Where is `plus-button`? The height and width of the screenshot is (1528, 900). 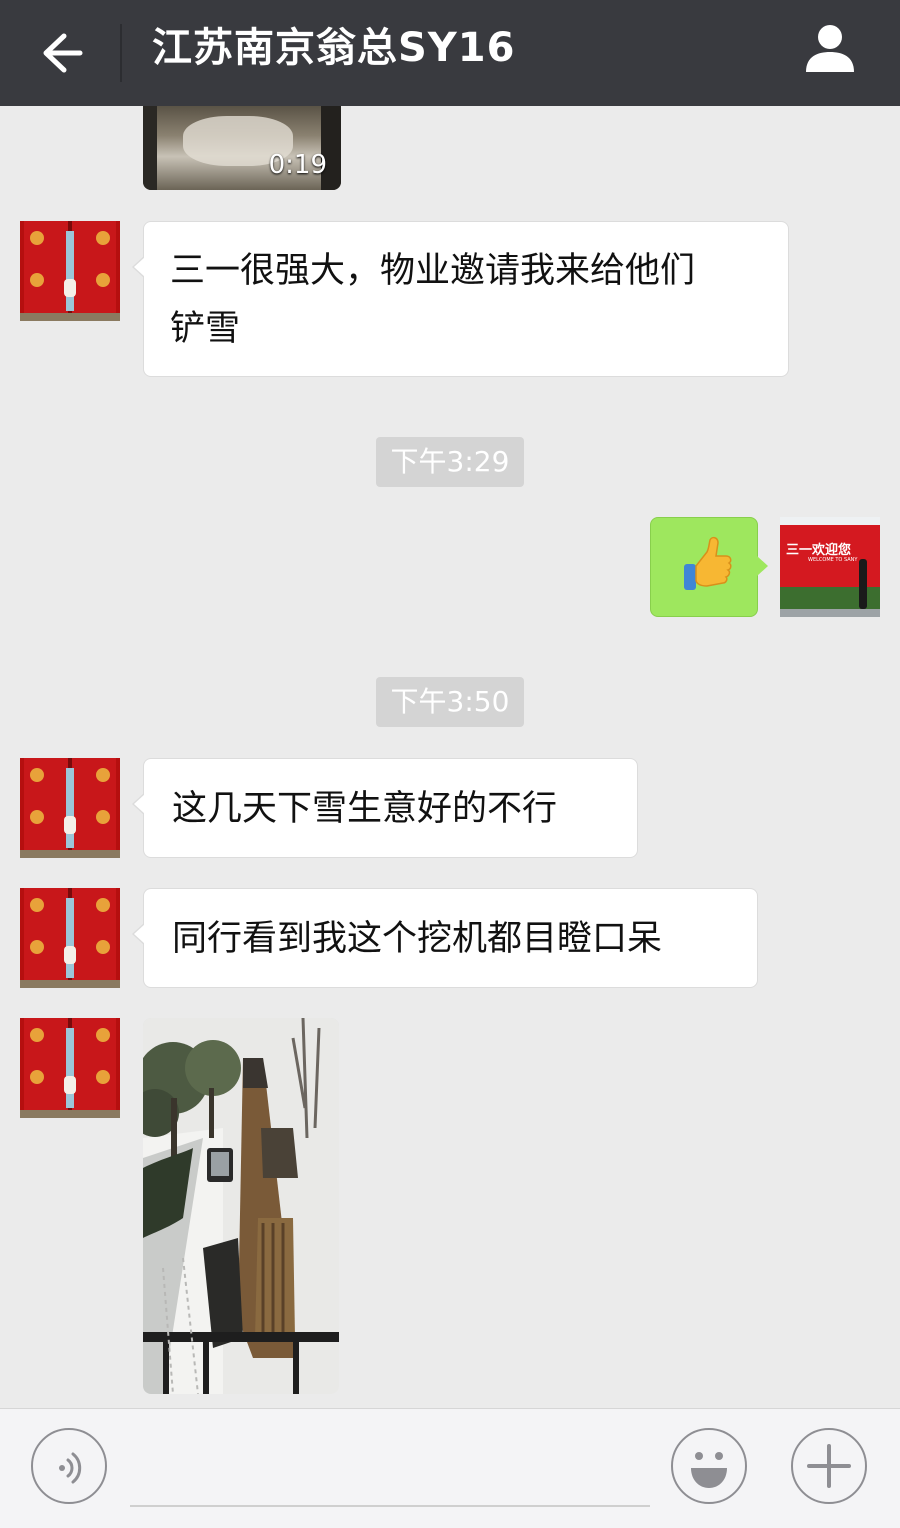
plus-button is located at coordinates (829, 1466).